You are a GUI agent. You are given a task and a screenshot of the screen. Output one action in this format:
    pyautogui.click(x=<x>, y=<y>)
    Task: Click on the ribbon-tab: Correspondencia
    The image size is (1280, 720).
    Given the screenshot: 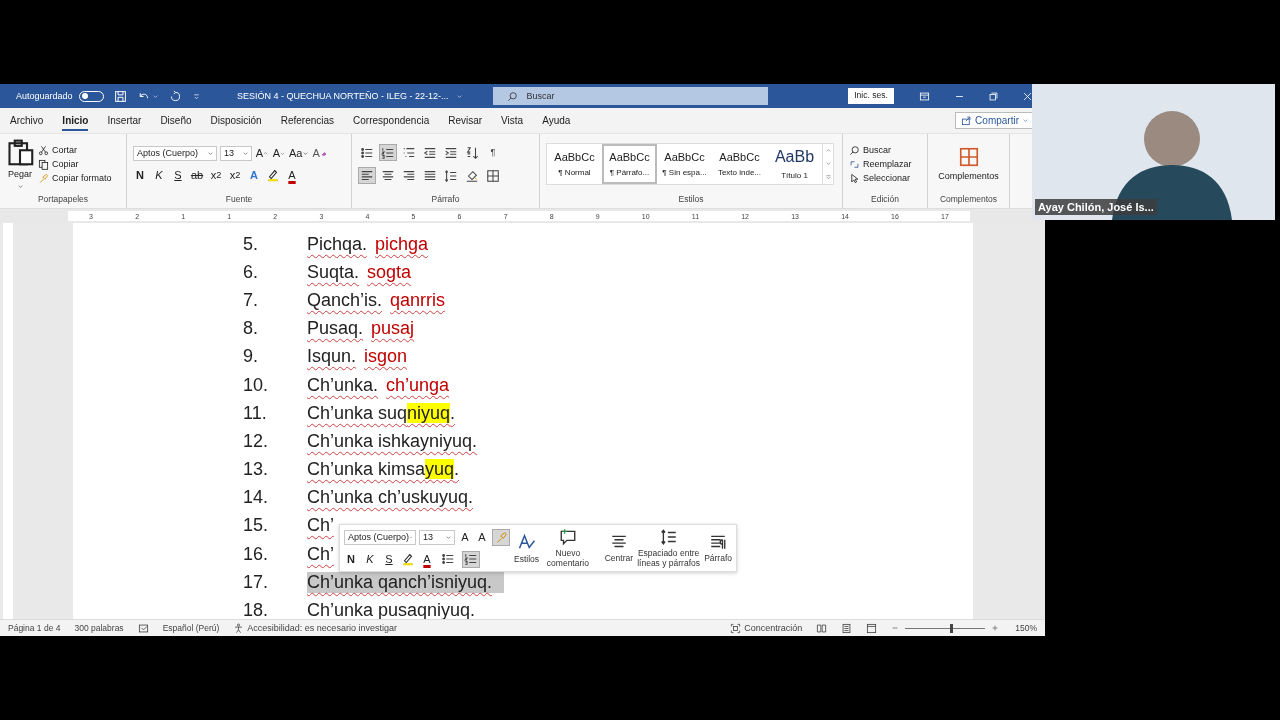 What is the action you would take?
    pyautogui.click(x=391, y=120)
    